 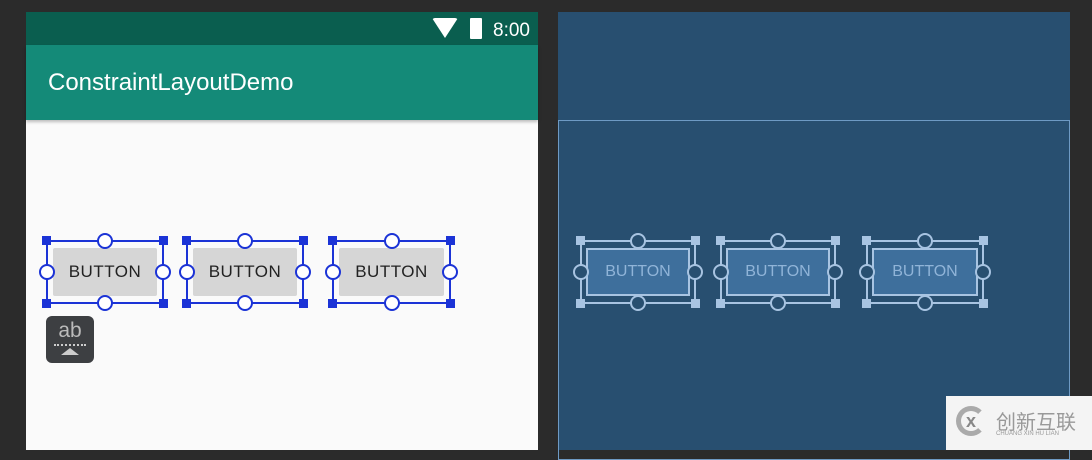 What do you see at coordinates (1019, 423) in the screenshot?
I see `watermark: x 创新互联 CHUANG XIN HU LIAN` at bounding box center [1019, 423].